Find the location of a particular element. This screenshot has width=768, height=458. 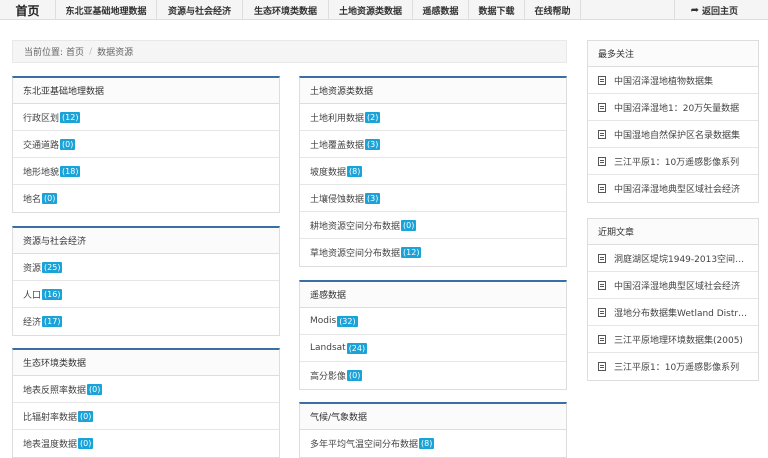

sidebar-title: 近期文章 is located at coordinates (673, 232).